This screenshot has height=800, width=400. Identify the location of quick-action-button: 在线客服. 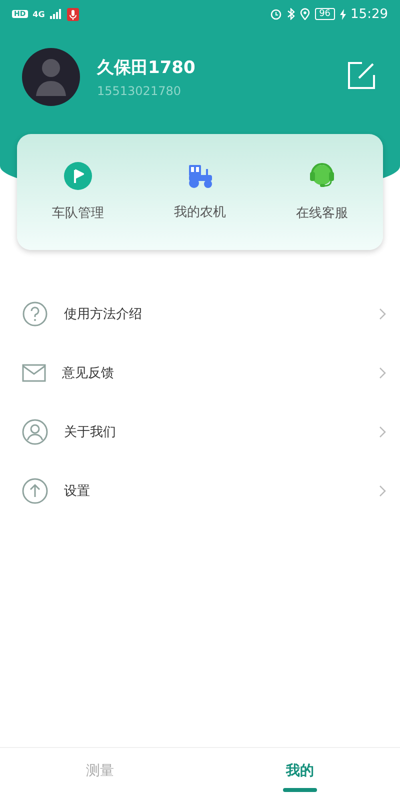
(322, 192).